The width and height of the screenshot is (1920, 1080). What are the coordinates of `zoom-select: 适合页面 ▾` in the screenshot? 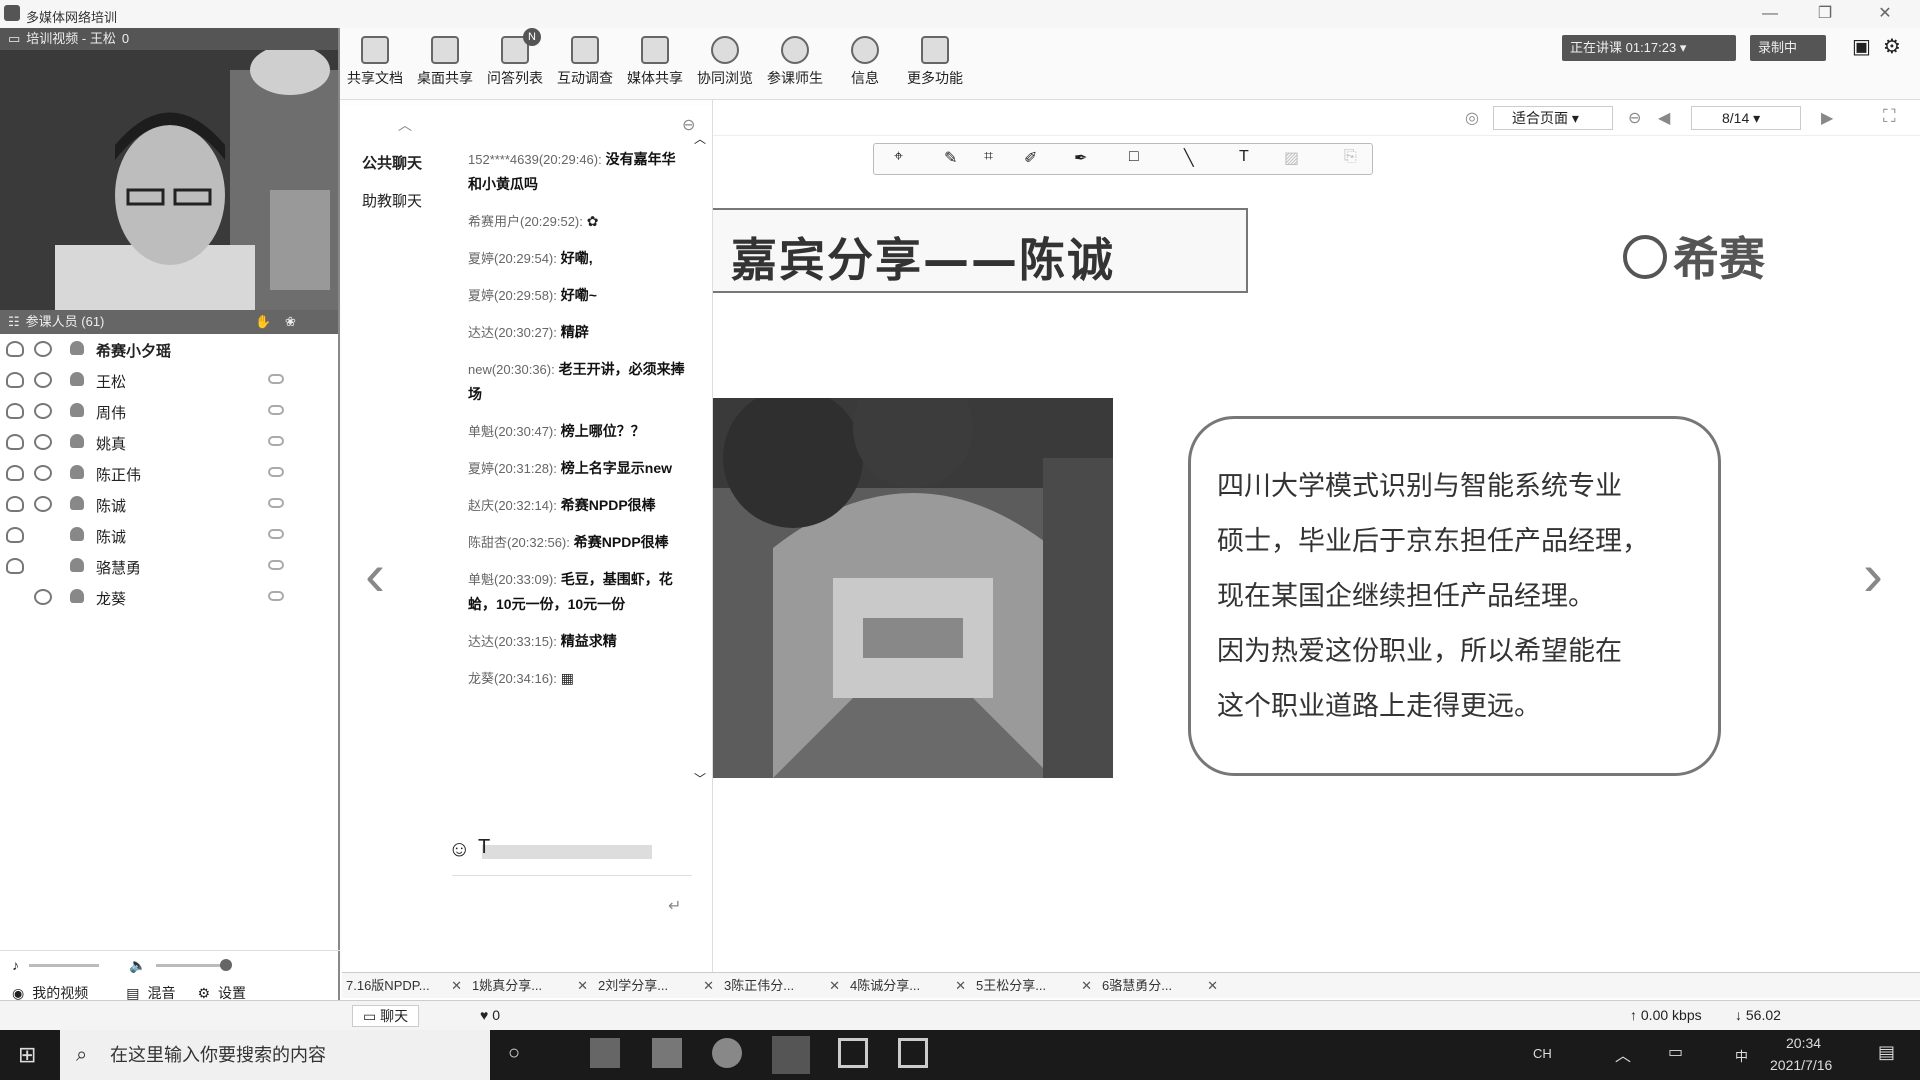 It's located at (1553, 118).